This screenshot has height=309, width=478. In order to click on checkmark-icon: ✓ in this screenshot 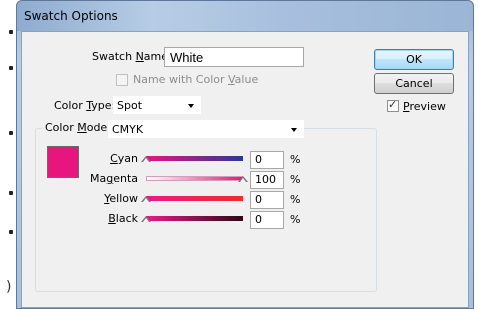, I will do `click(393, 104)`.